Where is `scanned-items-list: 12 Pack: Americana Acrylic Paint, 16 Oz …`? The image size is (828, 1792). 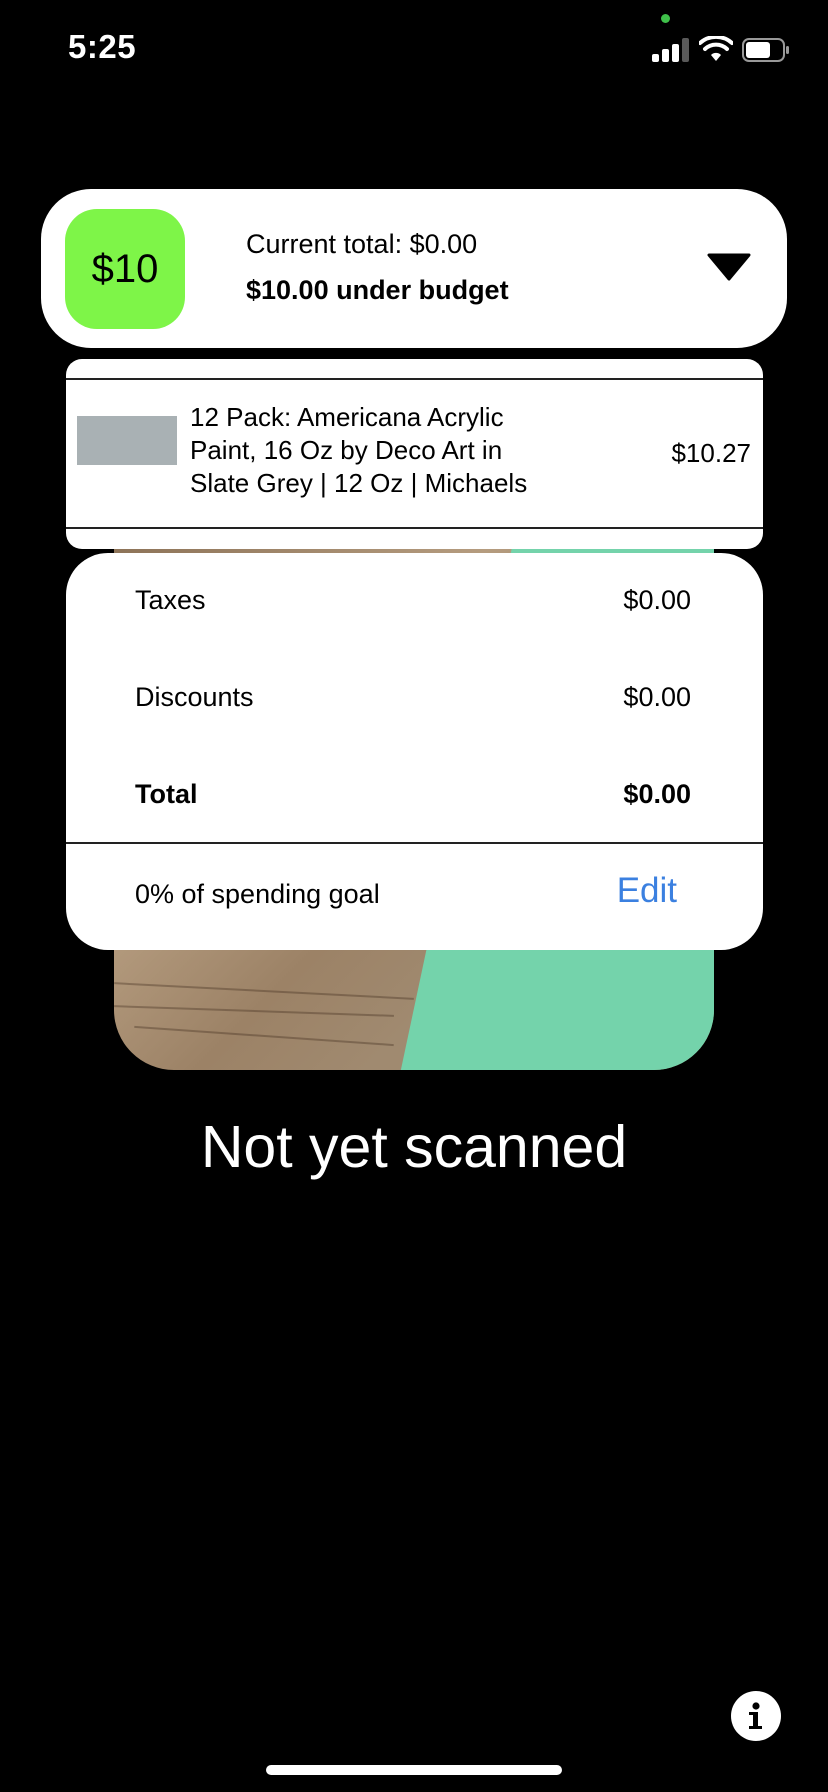
scanned-items-list: 12 Pack: Americana Acrylic Paint, 16 Oz … is located at coordinates (414, 454).